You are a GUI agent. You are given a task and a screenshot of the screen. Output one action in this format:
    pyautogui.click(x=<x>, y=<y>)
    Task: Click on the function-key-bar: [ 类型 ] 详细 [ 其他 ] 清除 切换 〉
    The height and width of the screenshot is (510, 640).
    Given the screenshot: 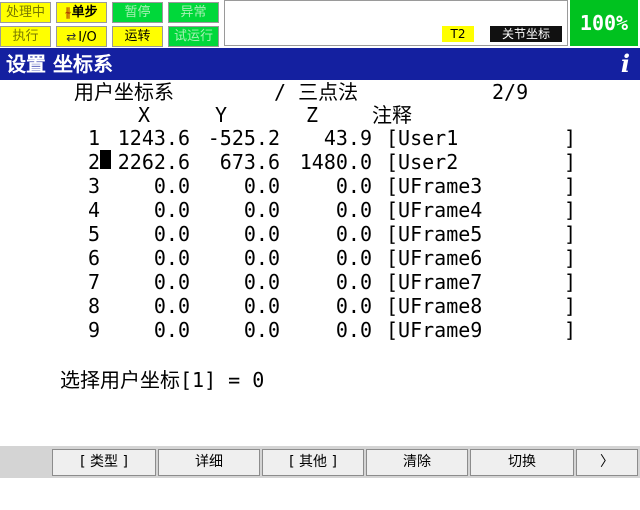 What is the action you would take?
    pyautogui.click(x=320, y=462)
    